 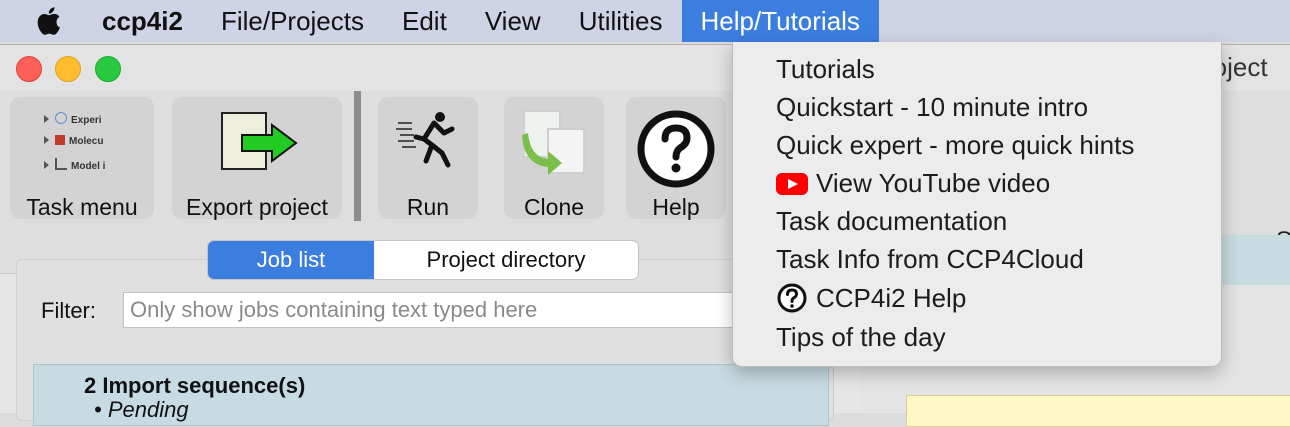 What do you see at coordinates (357, 156) in the screenshot?
I see `toolbar-separator` at bounding box center [357, 156].